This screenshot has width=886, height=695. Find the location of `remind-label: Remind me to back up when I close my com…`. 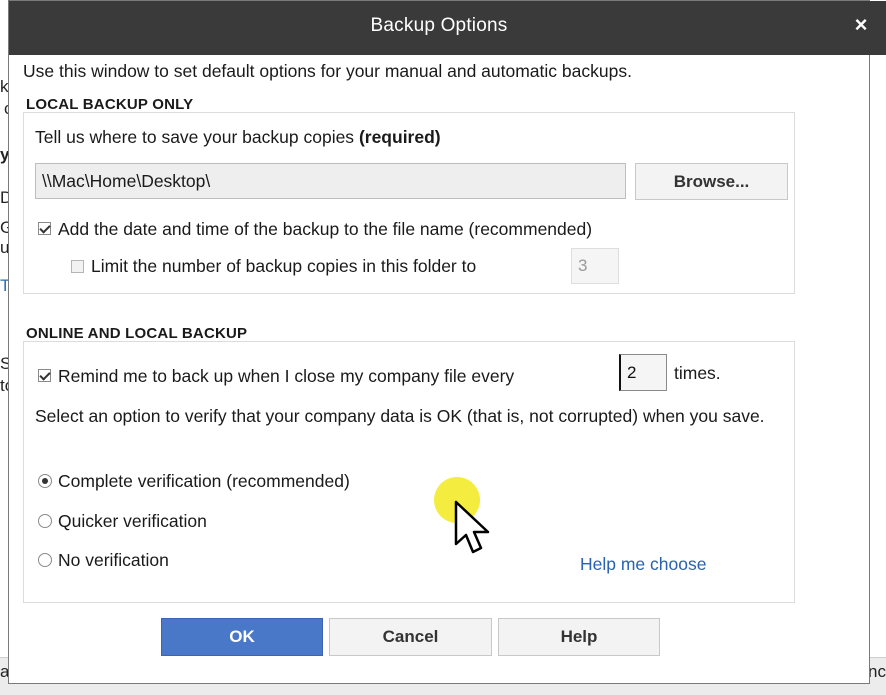

remind-label: Remind me to back up when I close my com… is located at coordinates (286, 376).